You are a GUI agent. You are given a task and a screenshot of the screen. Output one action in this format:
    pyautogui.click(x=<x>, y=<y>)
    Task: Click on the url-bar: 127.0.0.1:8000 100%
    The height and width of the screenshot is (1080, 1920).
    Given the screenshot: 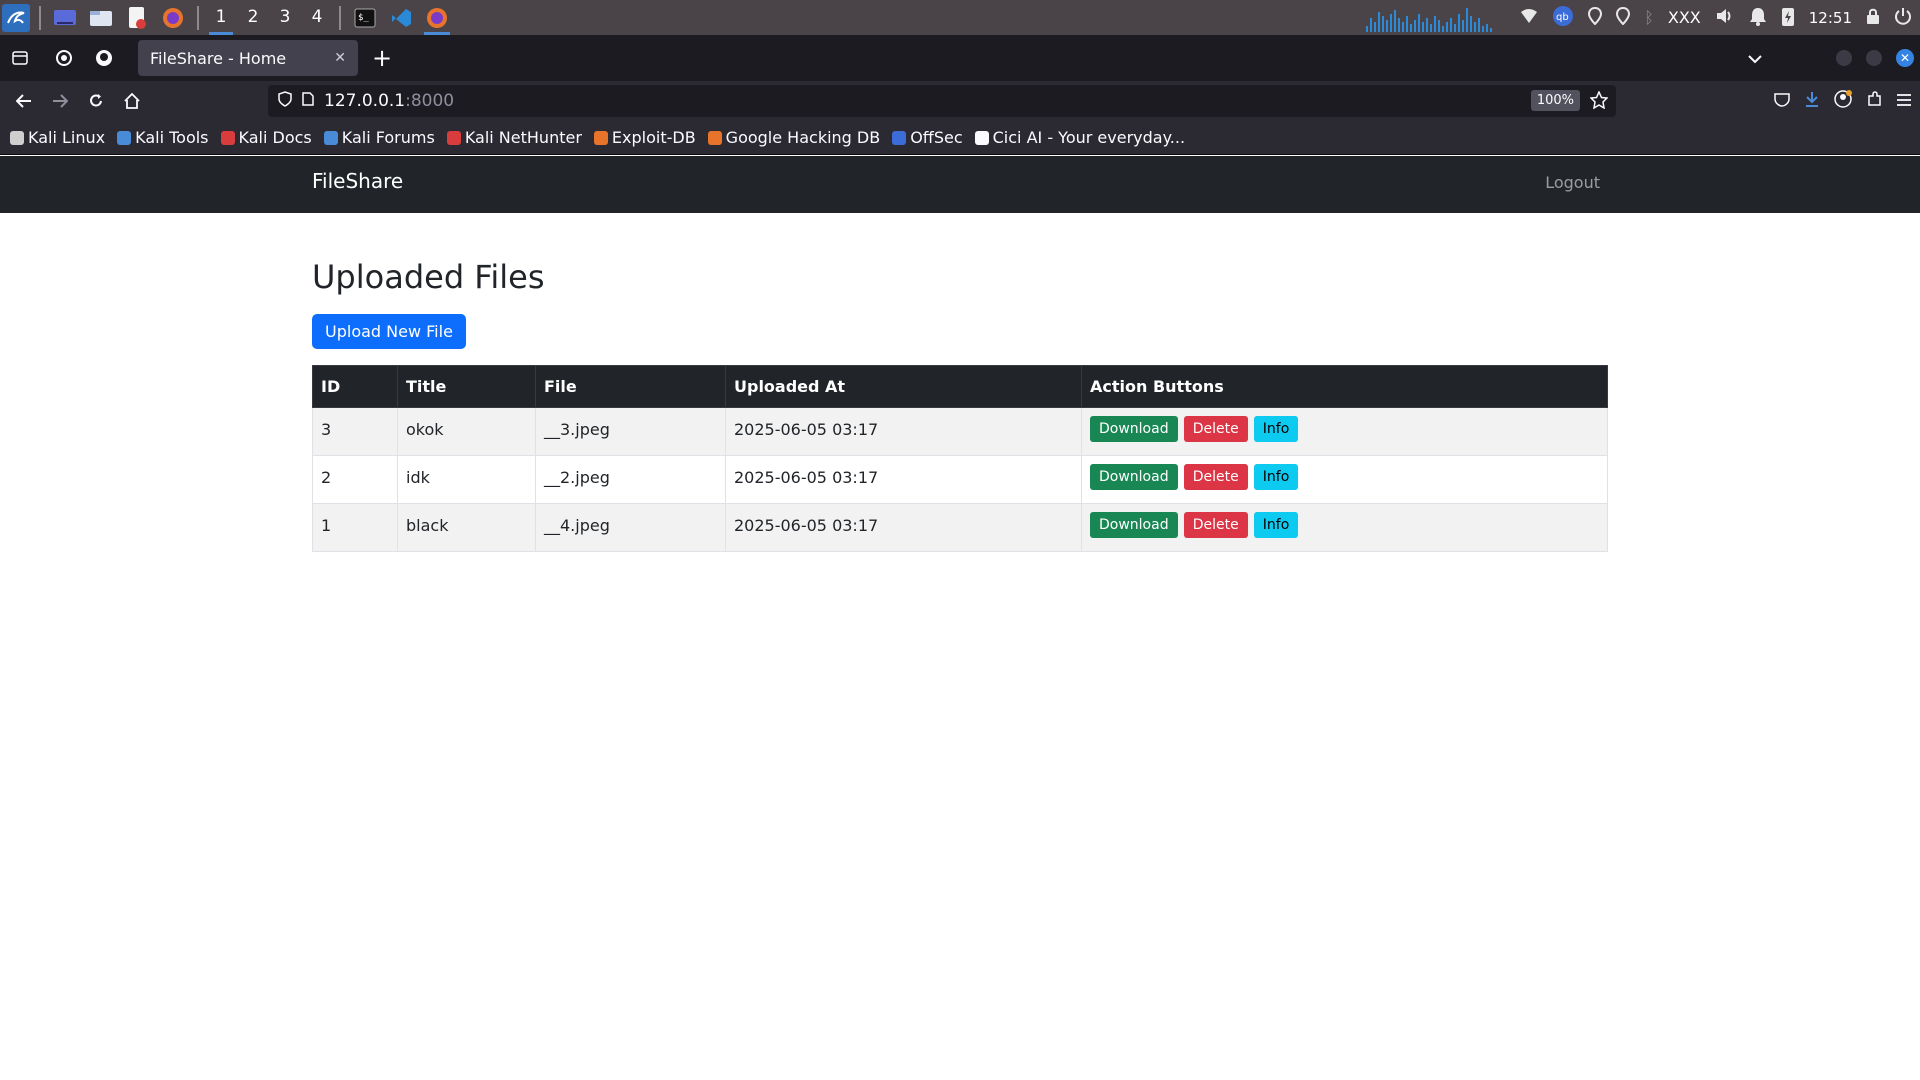 What is the action you would take?
    pyautogui.click(x=942, y=101)
    